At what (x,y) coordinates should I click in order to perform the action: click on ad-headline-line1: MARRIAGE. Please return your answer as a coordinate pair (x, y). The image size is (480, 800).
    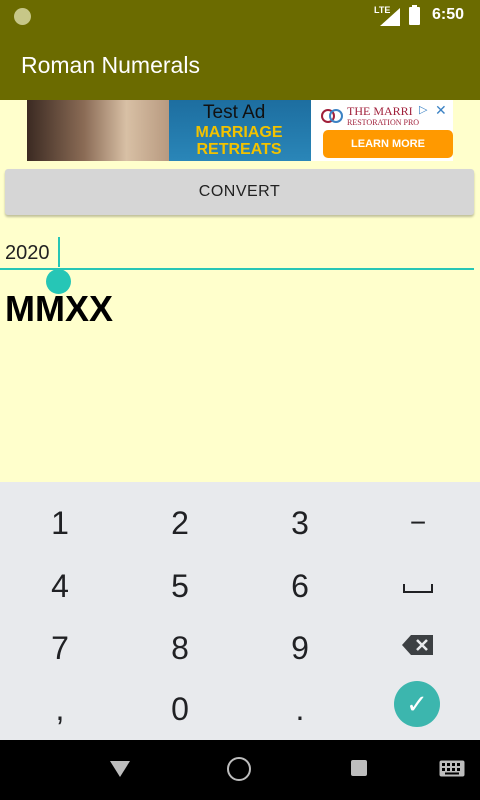
    Looking at the image, I should click on (239, 132).